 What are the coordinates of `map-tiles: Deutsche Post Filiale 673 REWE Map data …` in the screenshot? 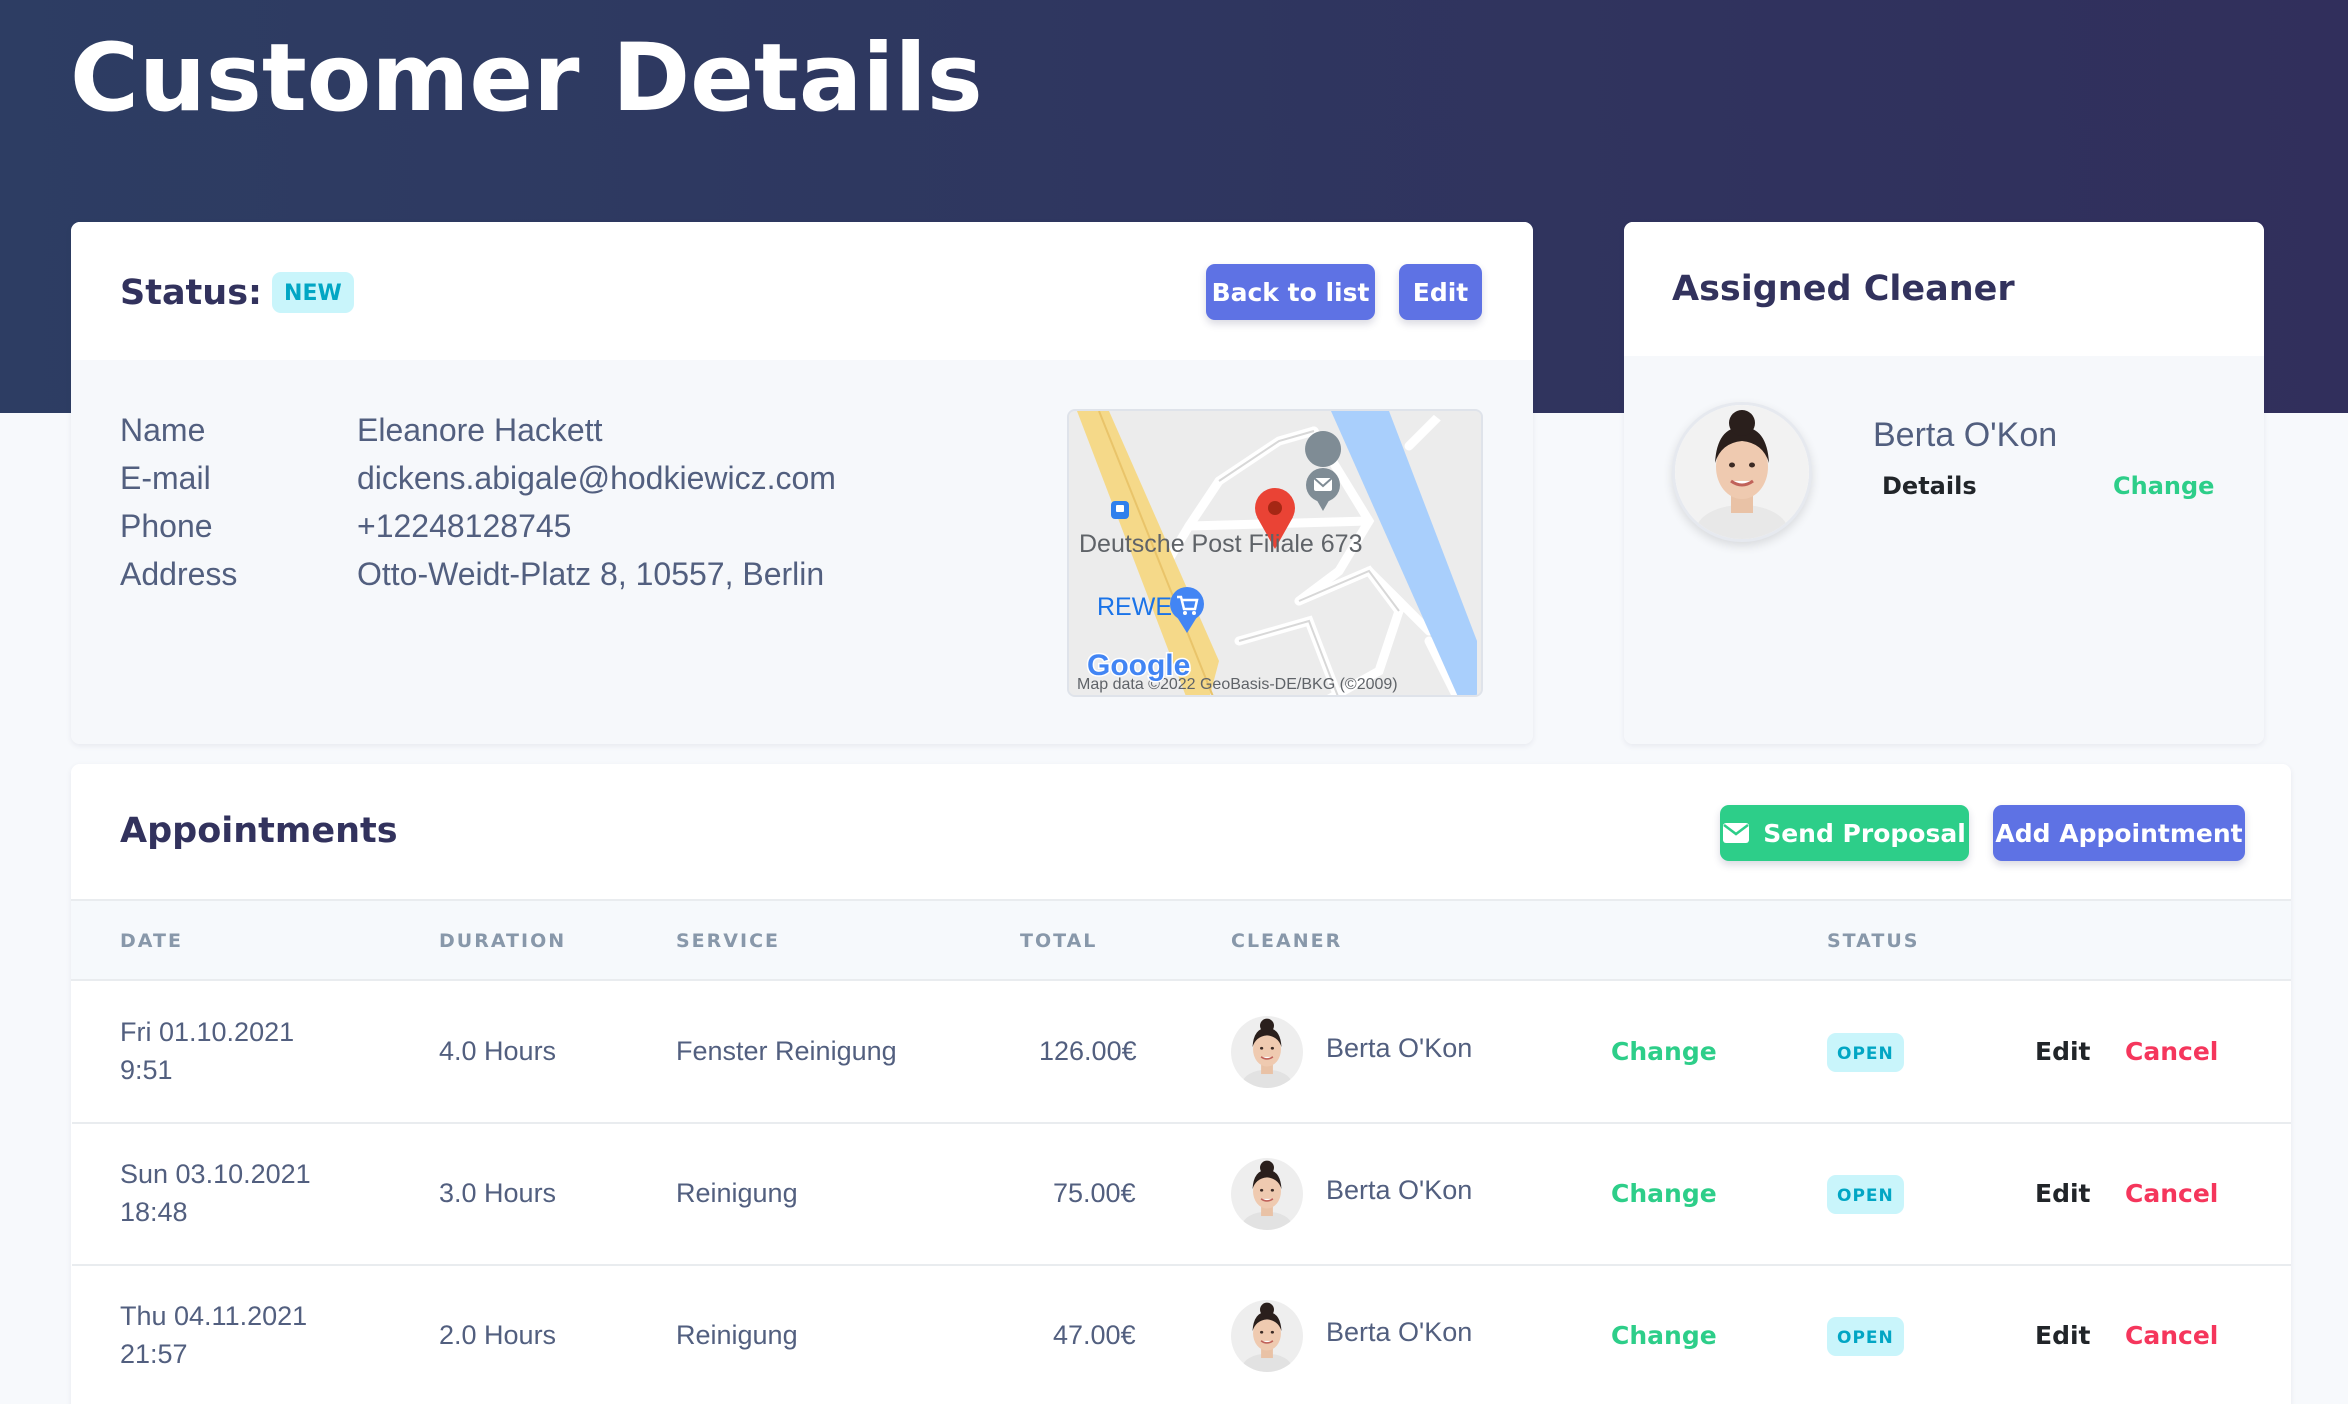 It's located at (1275, 553).